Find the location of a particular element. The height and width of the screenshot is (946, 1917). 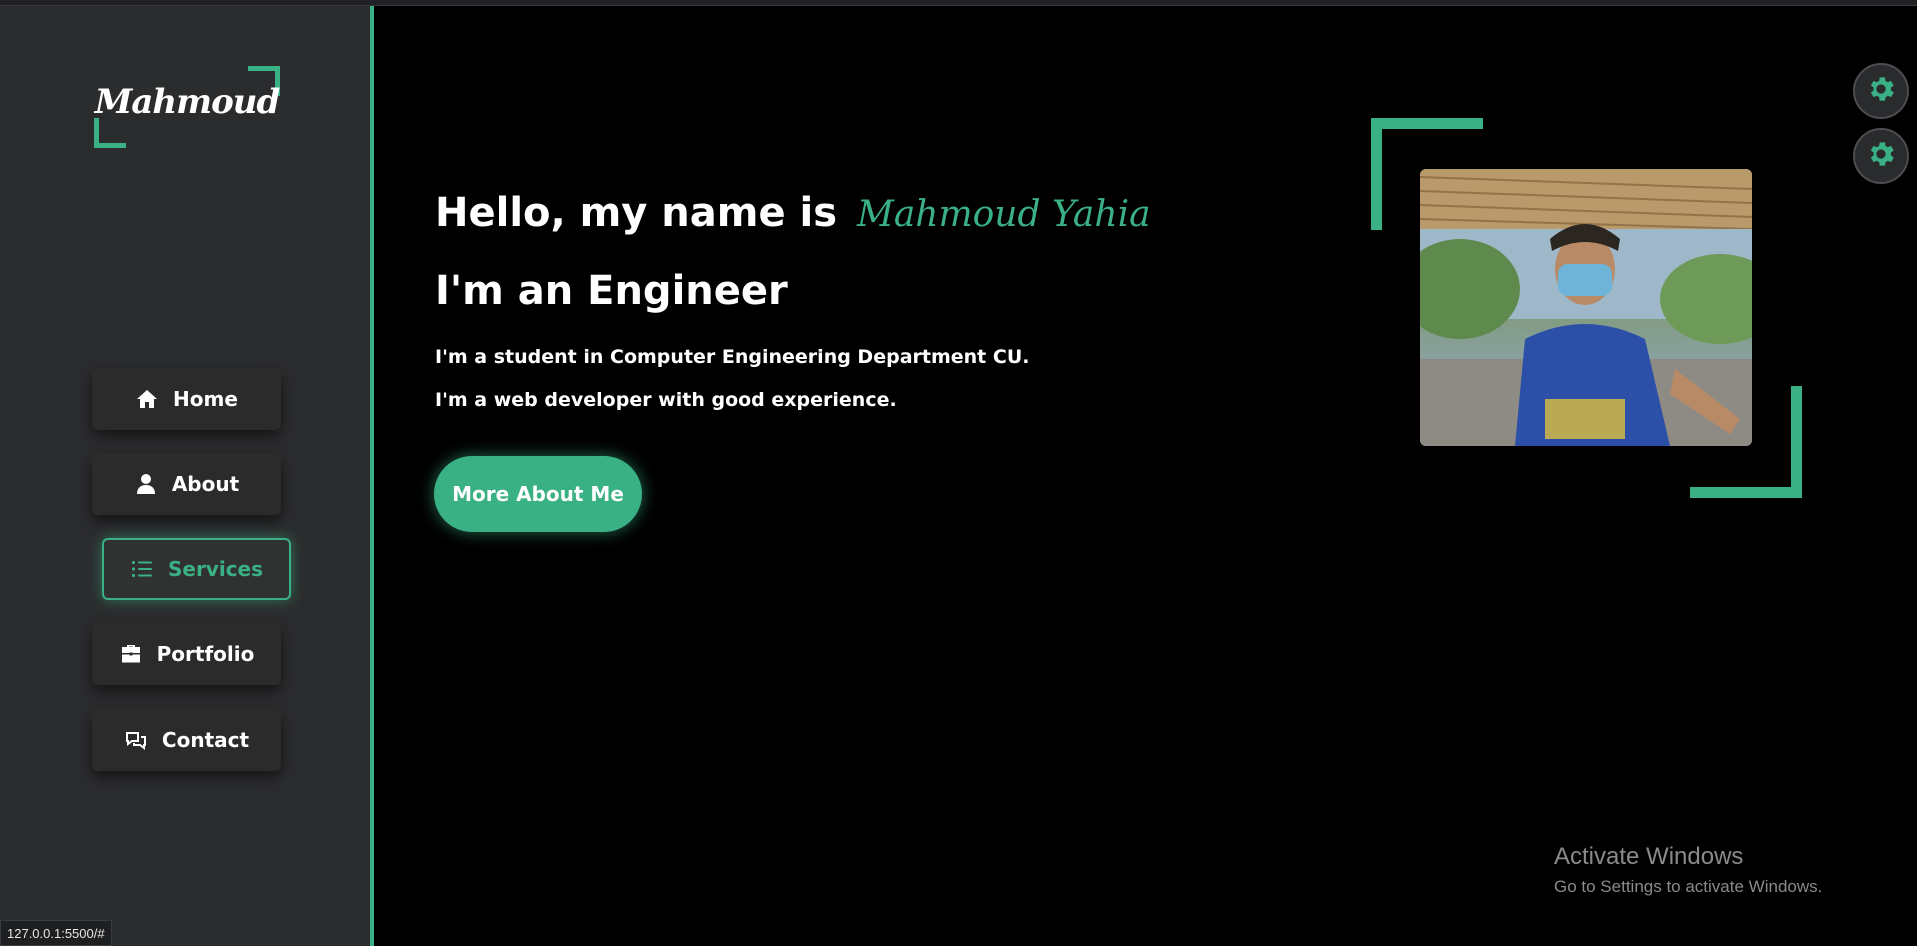

browser-status-url: 127.0.0.1:5500/# is located at coordinates (56, 933).